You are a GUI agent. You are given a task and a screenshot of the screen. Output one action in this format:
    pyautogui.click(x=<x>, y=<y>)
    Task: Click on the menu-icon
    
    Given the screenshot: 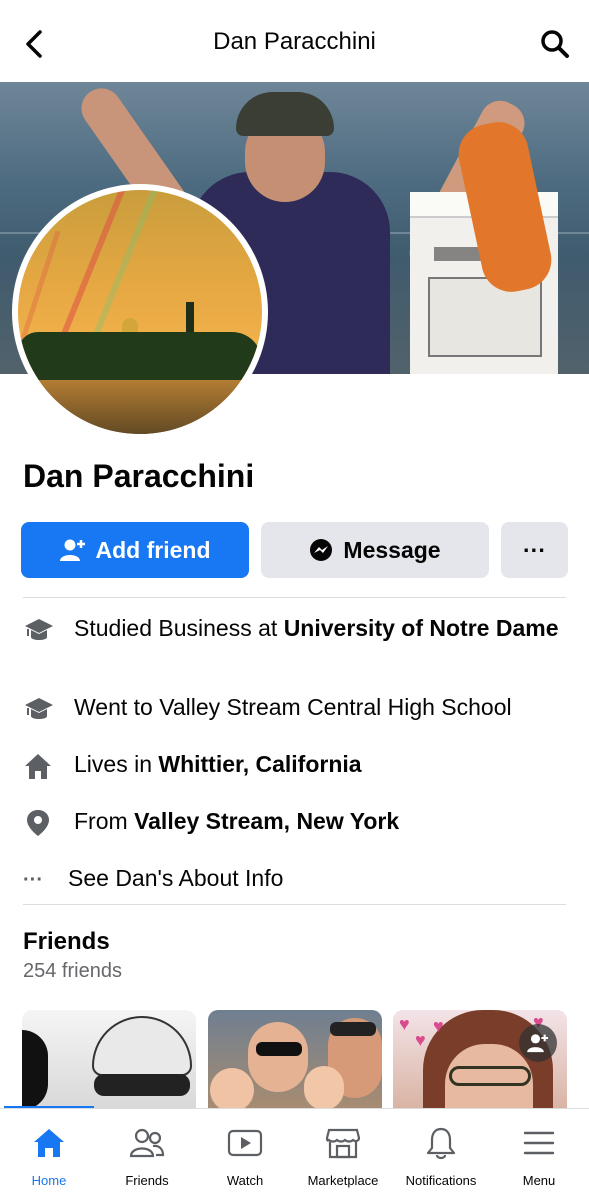 What is the action you would take?
    pyautogui.click(x=539, y=1143)
    